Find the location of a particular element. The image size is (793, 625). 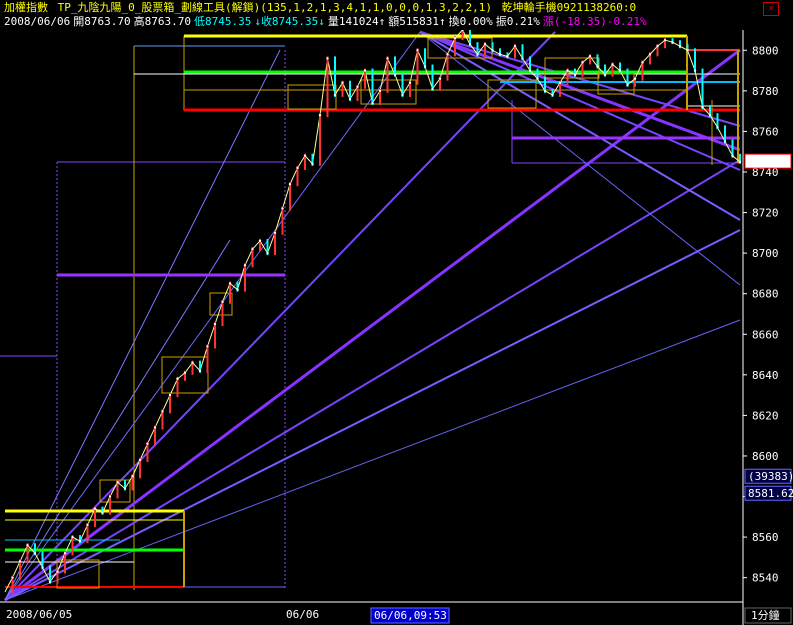

y-tick-label: 8640 is located at coordinates (765, 375).